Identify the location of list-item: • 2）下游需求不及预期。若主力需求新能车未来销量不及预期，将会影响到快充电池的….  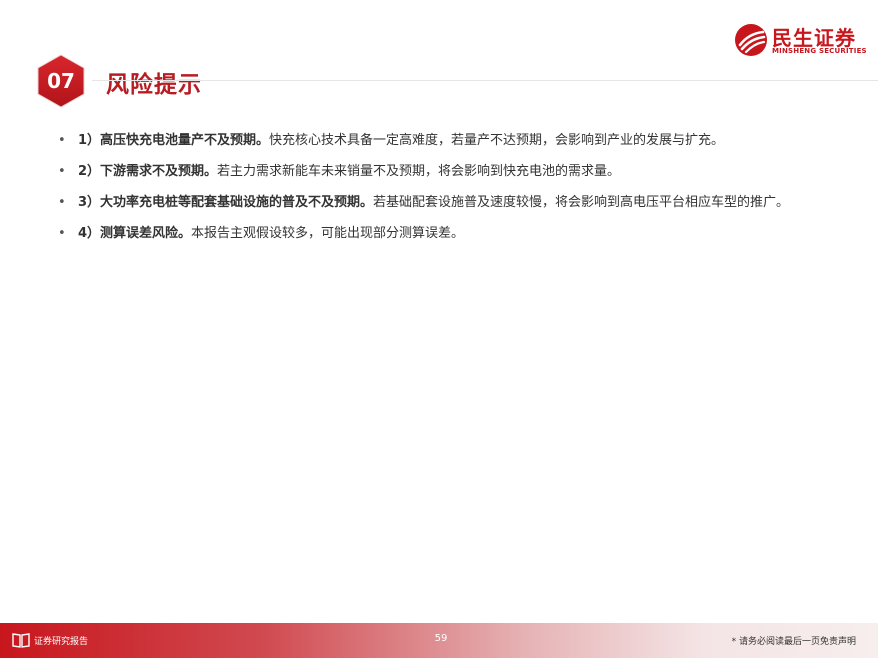
(438, 172).